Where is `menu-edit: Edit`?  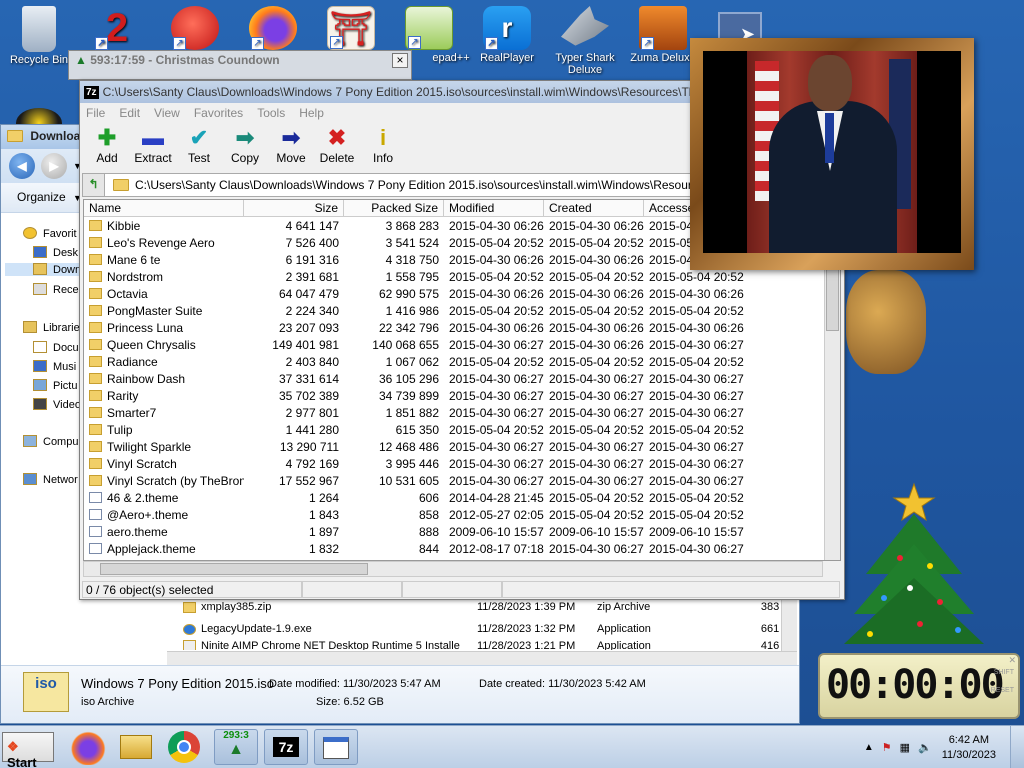
menu-edit: Edit is located at coordinates (129, 113).